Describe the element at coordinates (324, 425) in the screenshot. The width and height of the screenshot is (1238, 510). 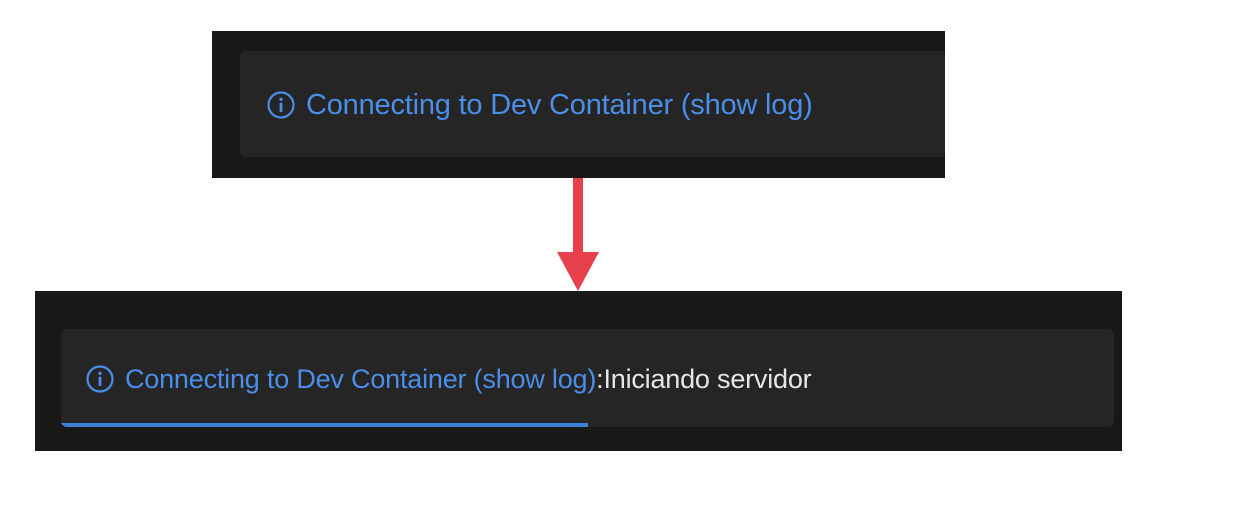
I see `progress-bar-fill` at that location.